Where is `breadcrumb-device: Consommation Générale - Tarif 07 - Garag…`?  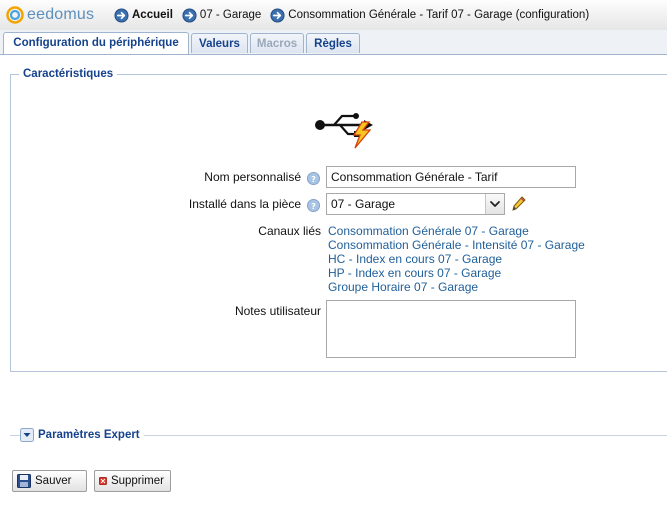 breadcrumb-device: Consommation Générale - Tarif 07 - Garag… is located at coordinates (430, 15).